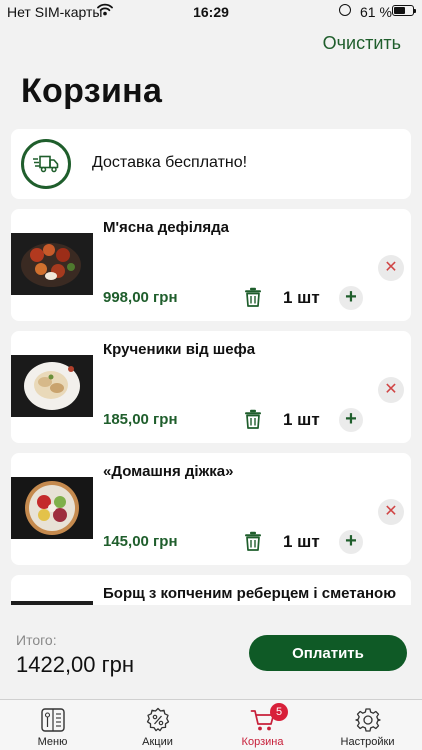 The image size is (422, 750). Describe the element at coordinates (168, 471) in the screenshot. I see `item-name: «Домашня діжка»` at that location.